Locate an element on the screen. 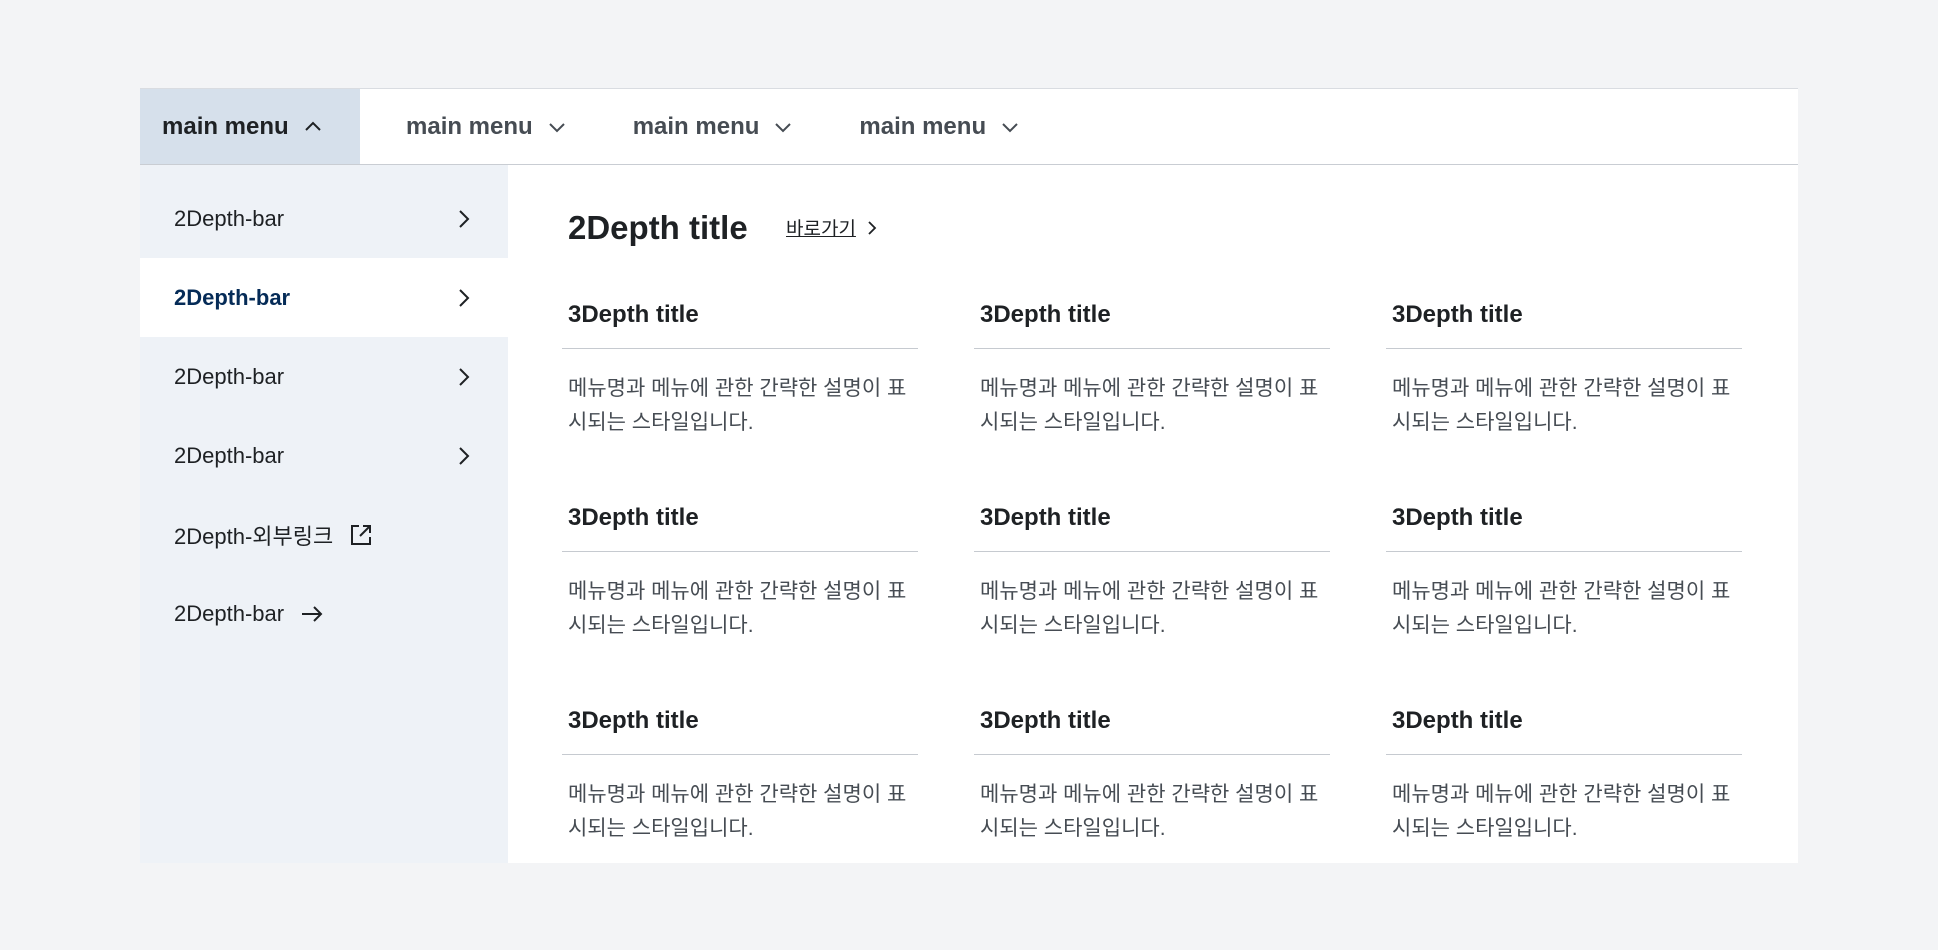 This screenshot has height=950, width=1938. side-item-6: 2Depth-bar is located at coordinates (324, 613).